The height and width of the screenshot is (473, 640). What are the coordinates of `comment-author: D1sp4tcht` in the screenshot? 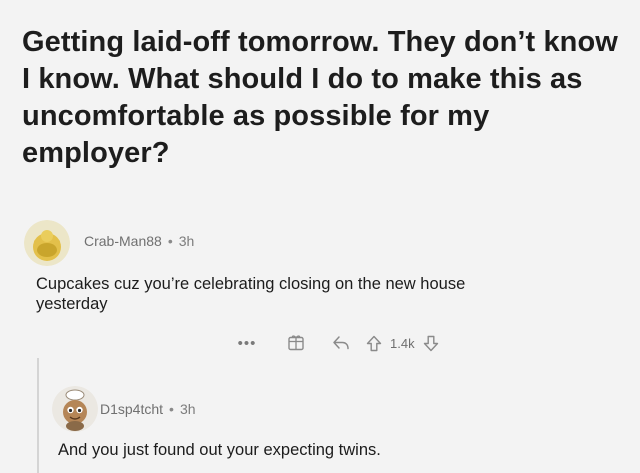 It's located at (131, 409).